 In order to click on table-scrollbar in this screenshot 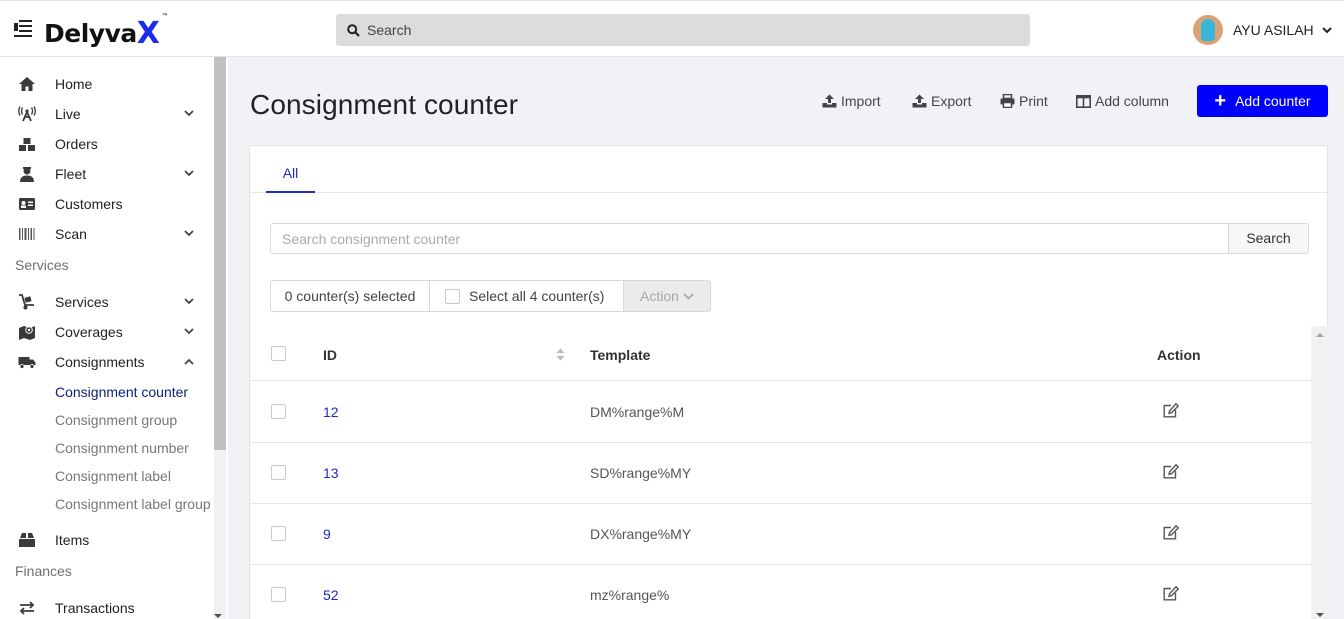, I will do `click(1319, 472)`.